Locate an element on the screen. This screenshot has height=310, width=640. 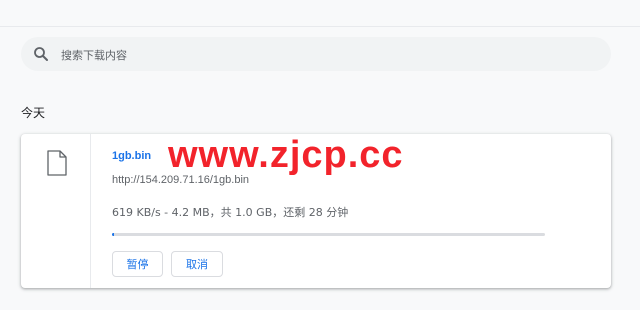
file-name-link: 1gb.bin is located at coordinates (131, 156).